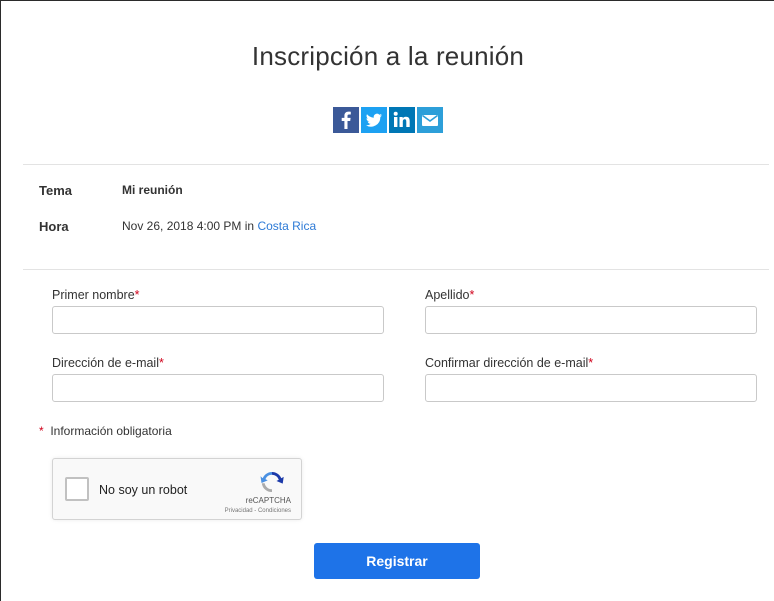 The width and height of the screenshot is (774, 601). What do you see at coordinates (387, 120) in the screenshot?
I see `share-bar` at bounding box center [387, 120].